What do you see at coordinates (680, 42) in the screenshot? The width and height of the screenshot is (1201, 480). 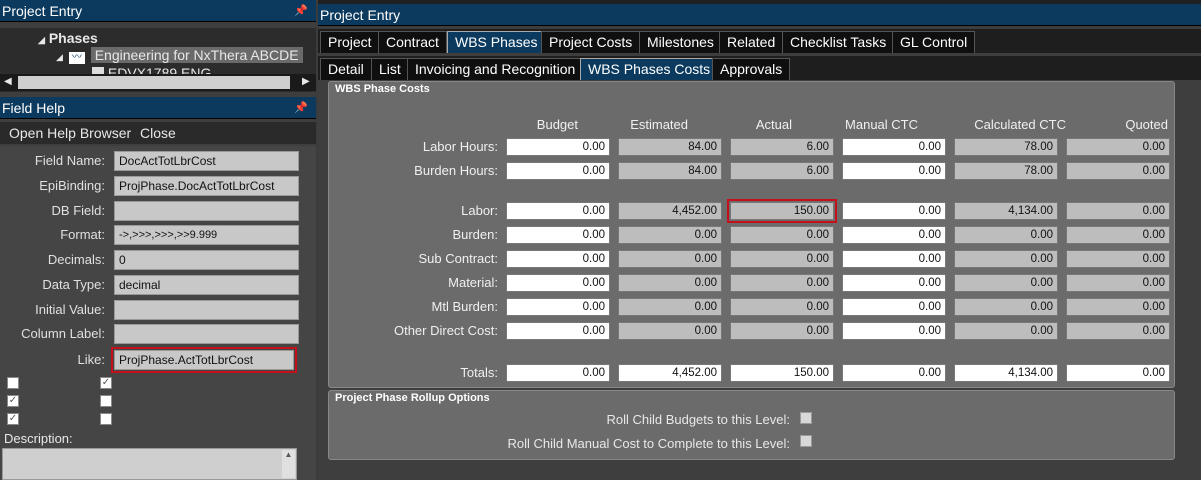 I see `tab-milestones: Milestones` at bounding box center [680, 42].